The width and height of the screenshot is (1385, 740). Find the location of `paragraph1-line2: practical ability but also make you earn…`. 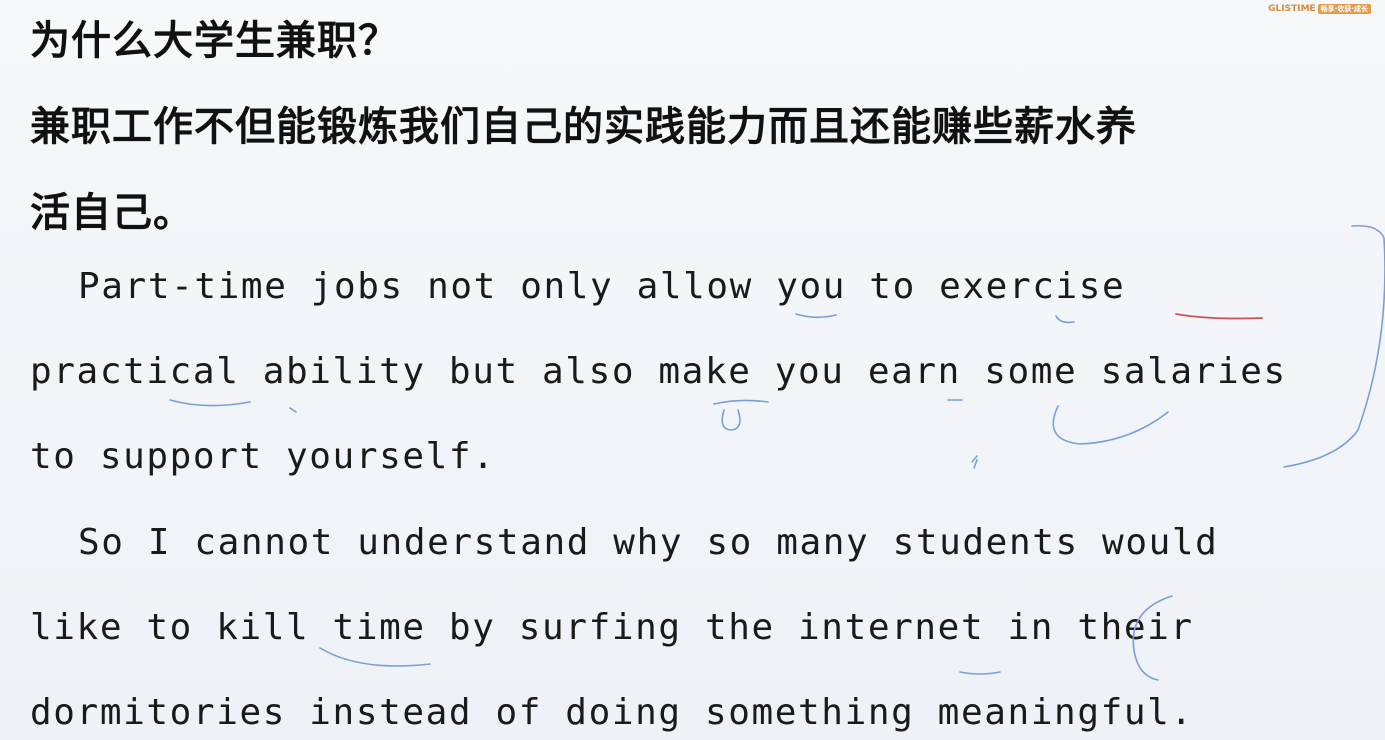

paragraph1-line2: practical ability but also make you earn… is located at coordinates (658, 371).